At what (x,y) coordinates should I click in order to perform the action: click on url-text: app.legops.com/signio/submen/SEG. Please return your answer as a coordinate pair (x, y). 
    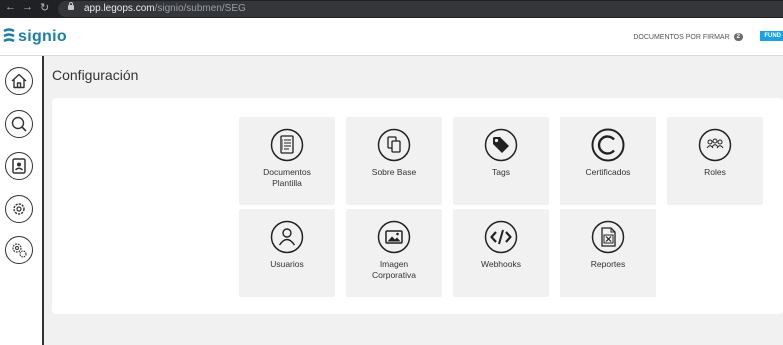
    Looking at the image, I should click on (165, 8).